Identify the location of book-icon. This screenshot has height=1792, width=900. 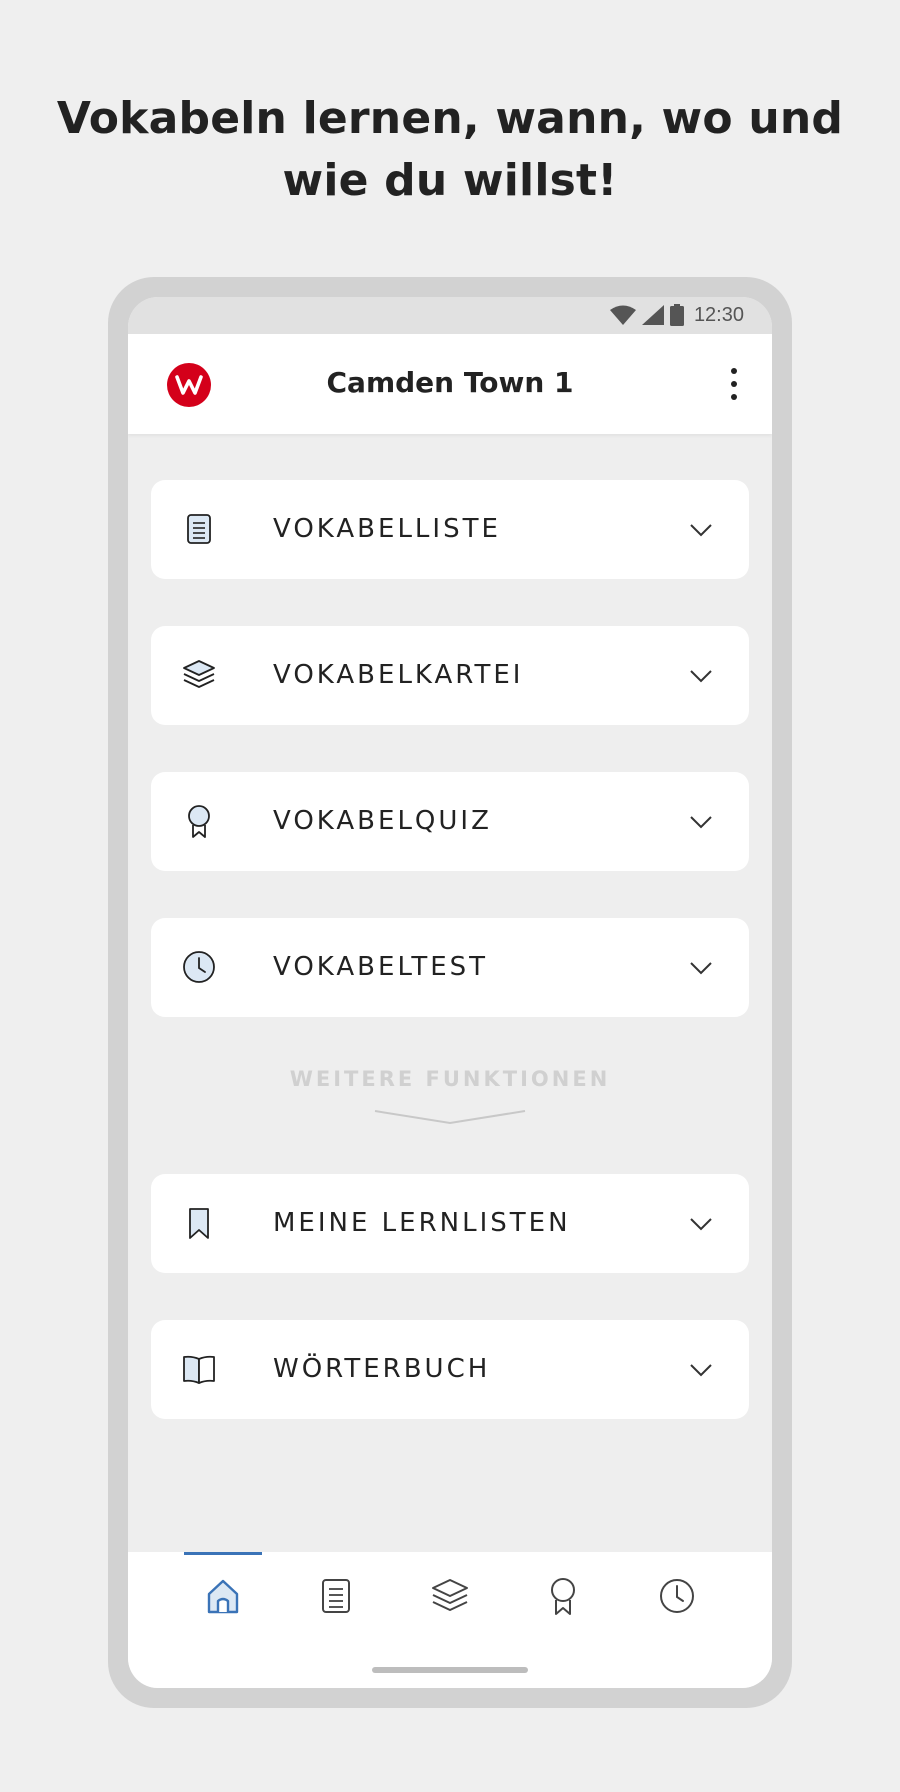
(199, 1369).